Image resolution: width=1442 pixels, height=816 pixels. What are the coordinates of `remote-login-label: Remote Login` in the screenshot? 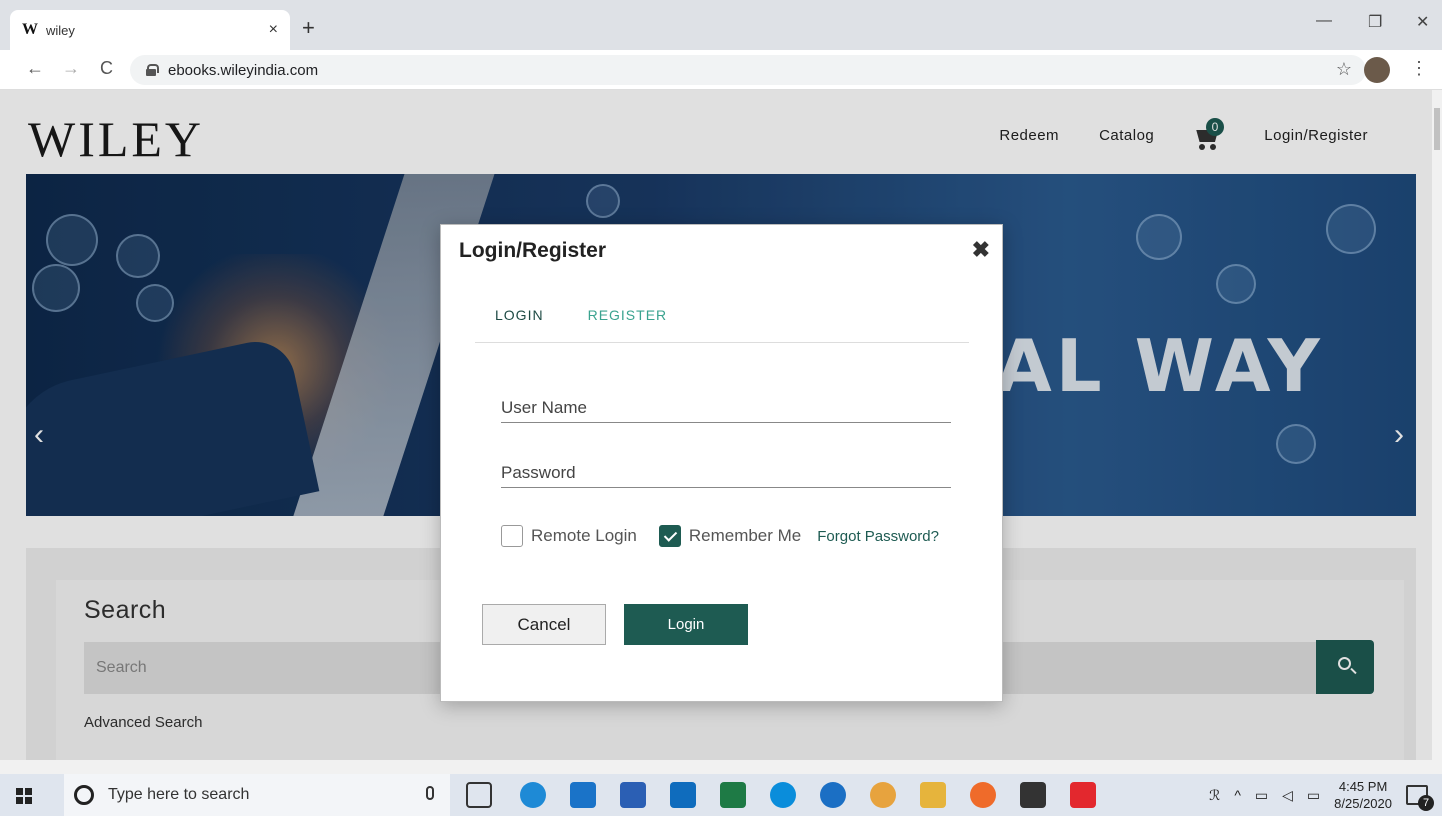 It's located at (584, 535).